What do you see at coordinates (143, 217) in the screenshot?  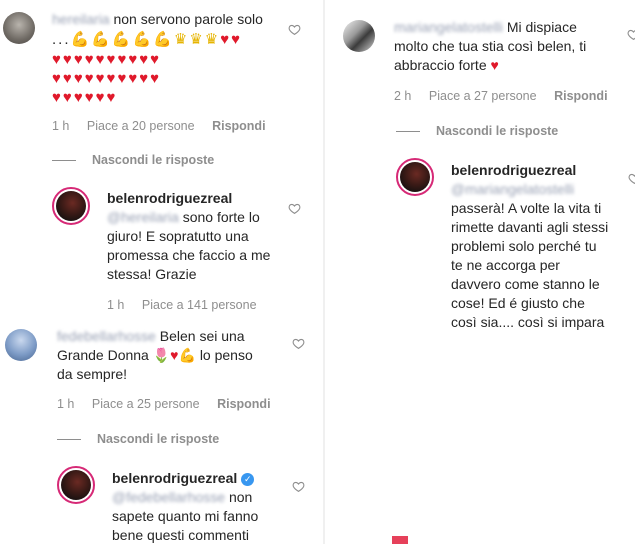 I see `mention: @hereilaria` at bounding box center [143, 217].